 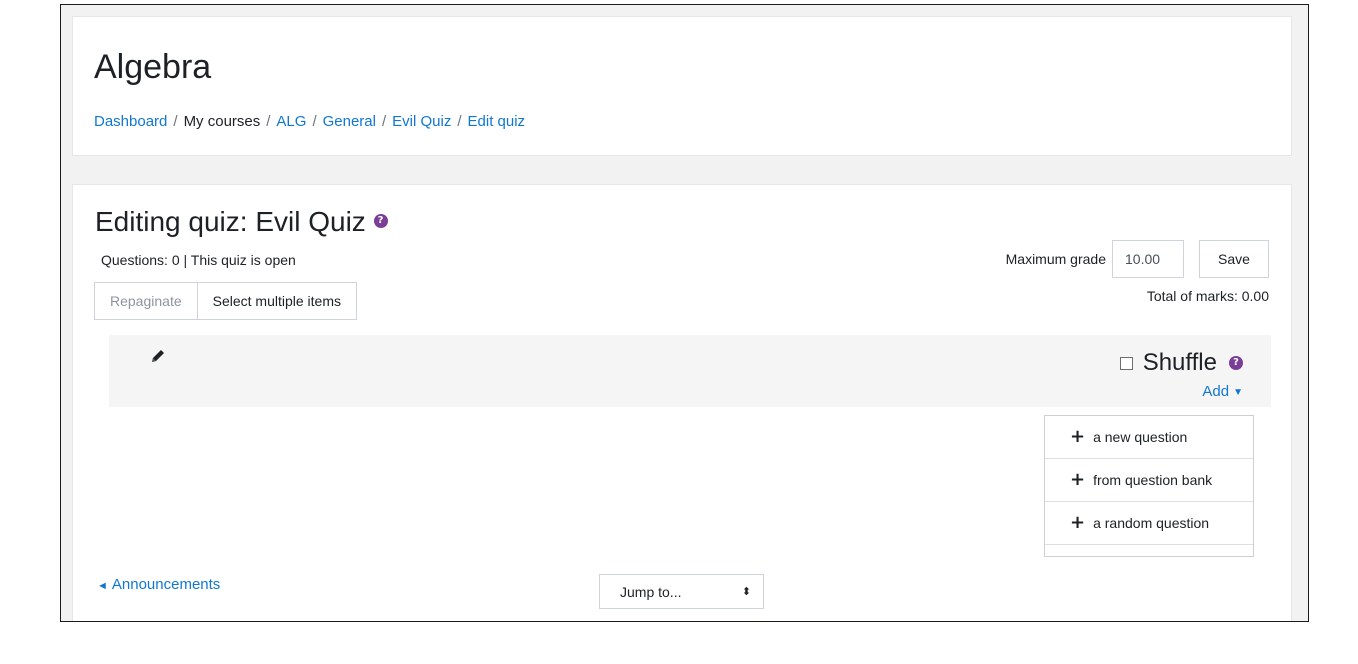 I want to click on select-multiple-button: Select multiple items, so click(x=277, y=301).